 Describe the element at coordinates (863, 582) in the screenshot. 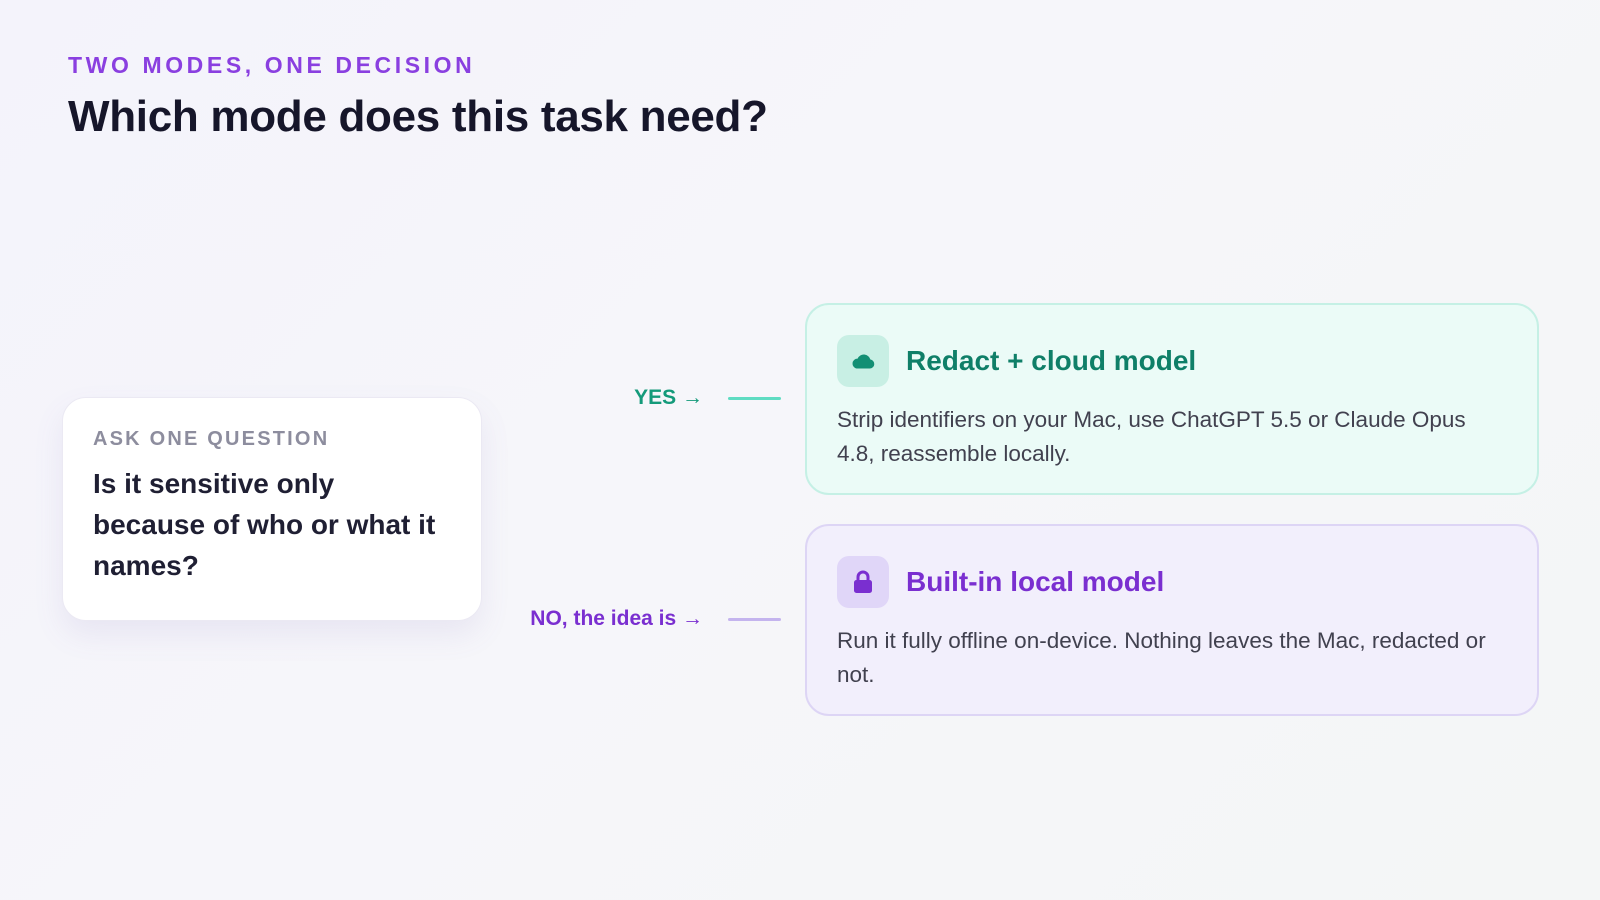

I see `lock-icon` at that location.